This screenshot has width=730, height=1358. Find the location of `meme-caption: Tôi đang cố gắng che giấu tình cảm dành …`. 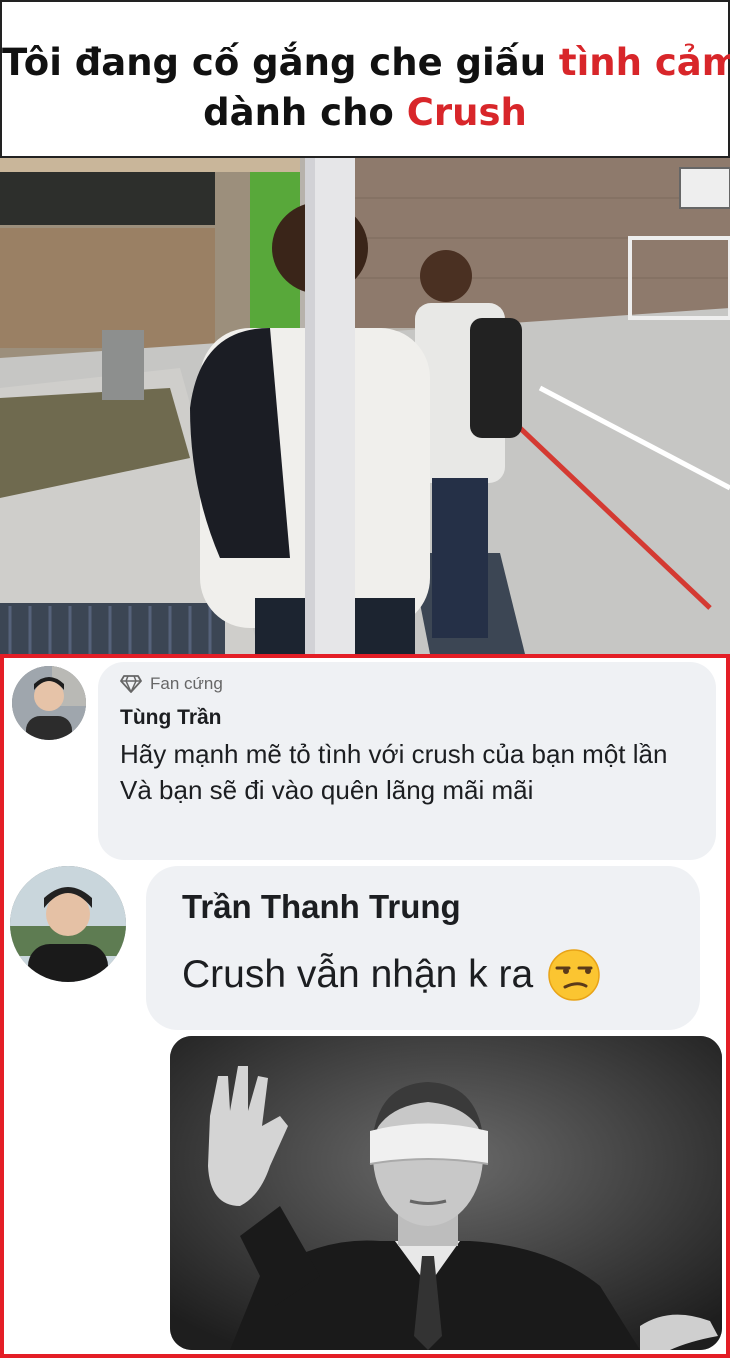

meme-caption: Tôi đang cố gắng che giấu tình cảm dành … is located at coordinates (365, 79).